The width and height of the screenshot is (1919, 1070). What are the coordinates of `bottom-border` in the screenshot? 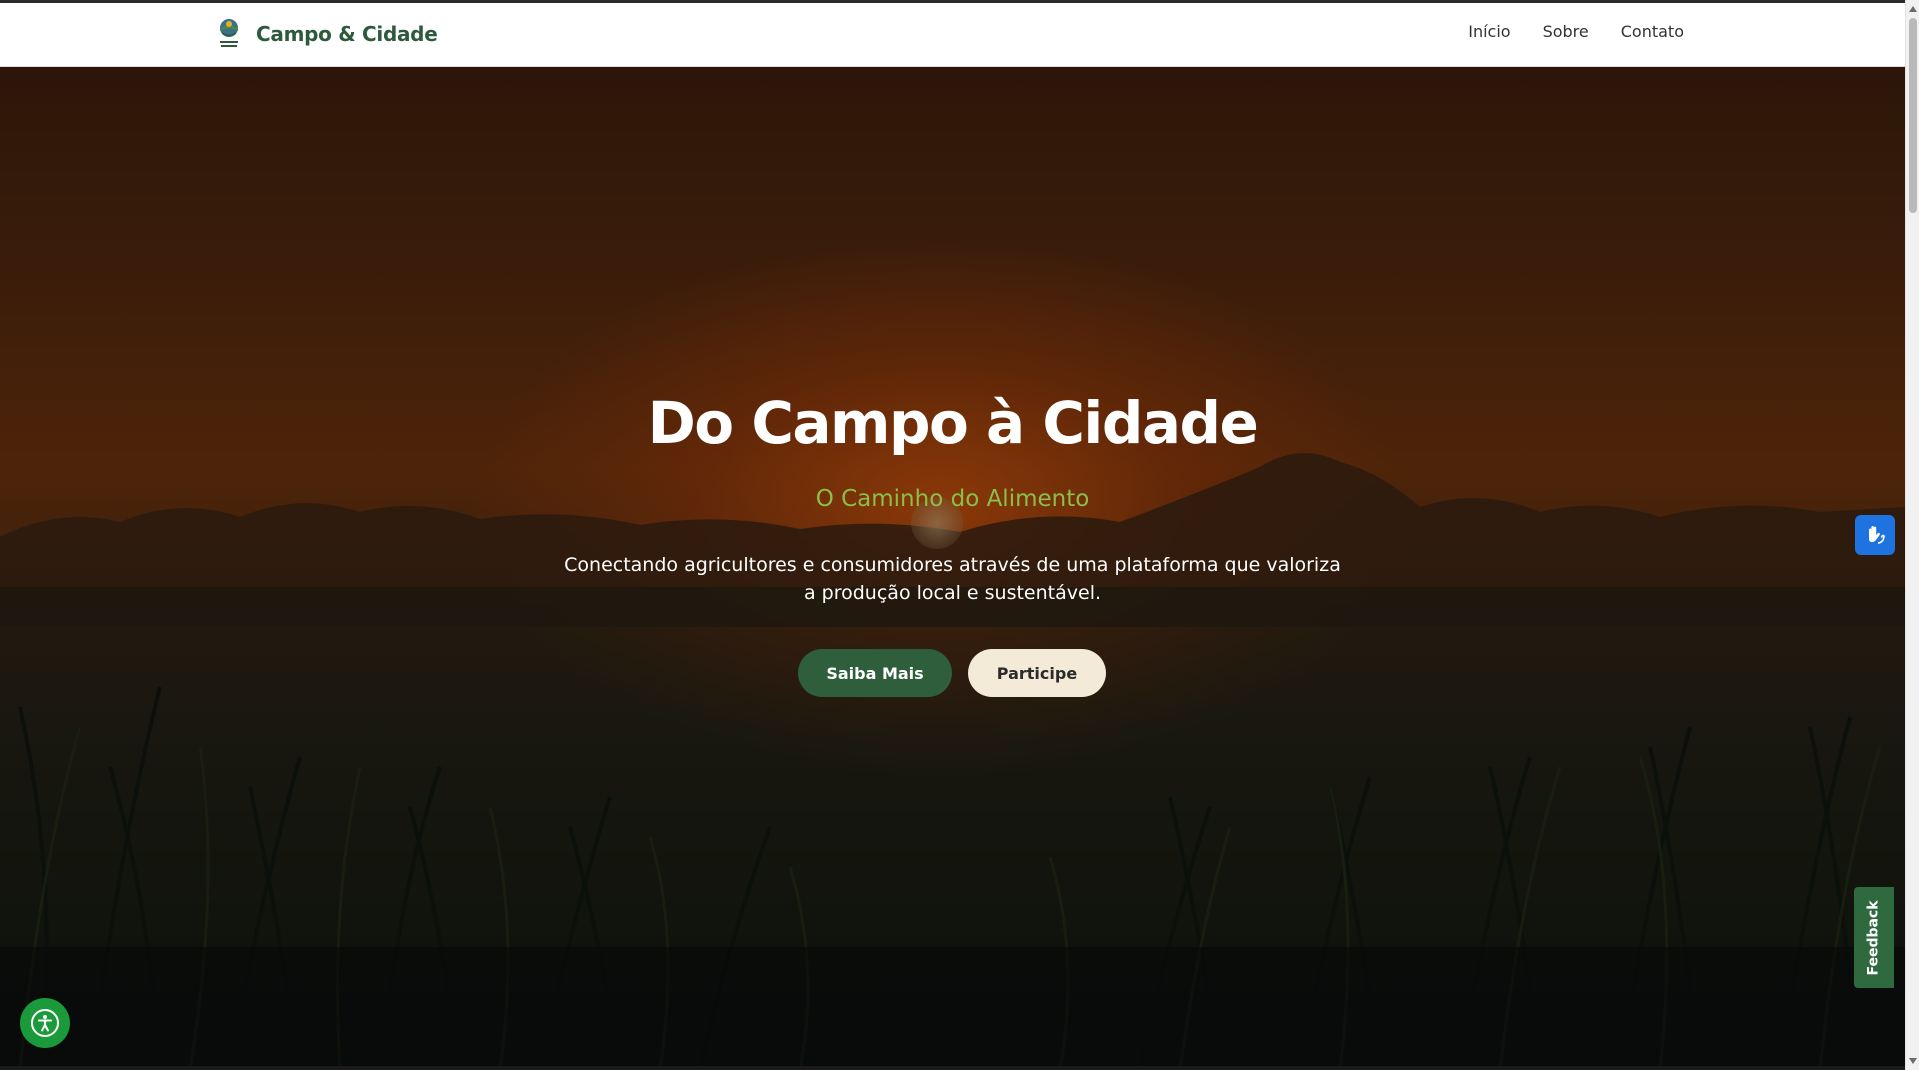 It's located at (952, 1068).